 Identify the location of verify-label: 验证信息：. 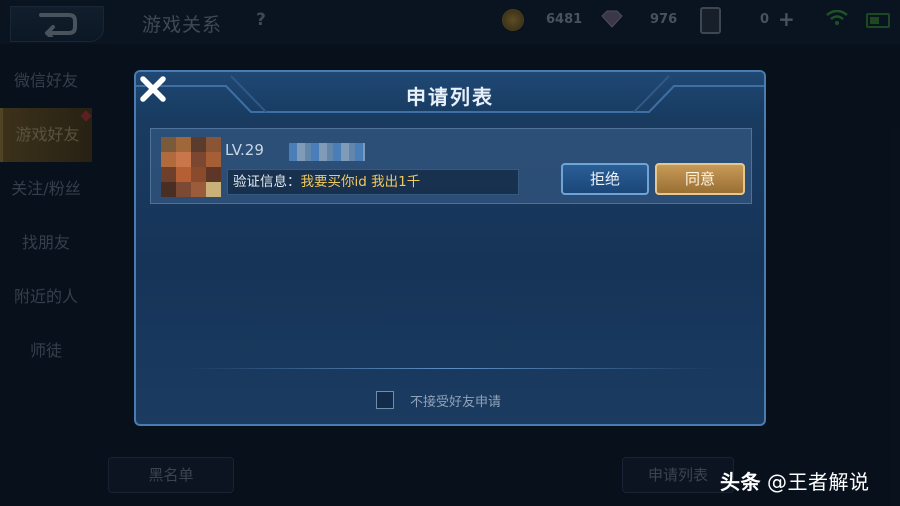
(267, 182).